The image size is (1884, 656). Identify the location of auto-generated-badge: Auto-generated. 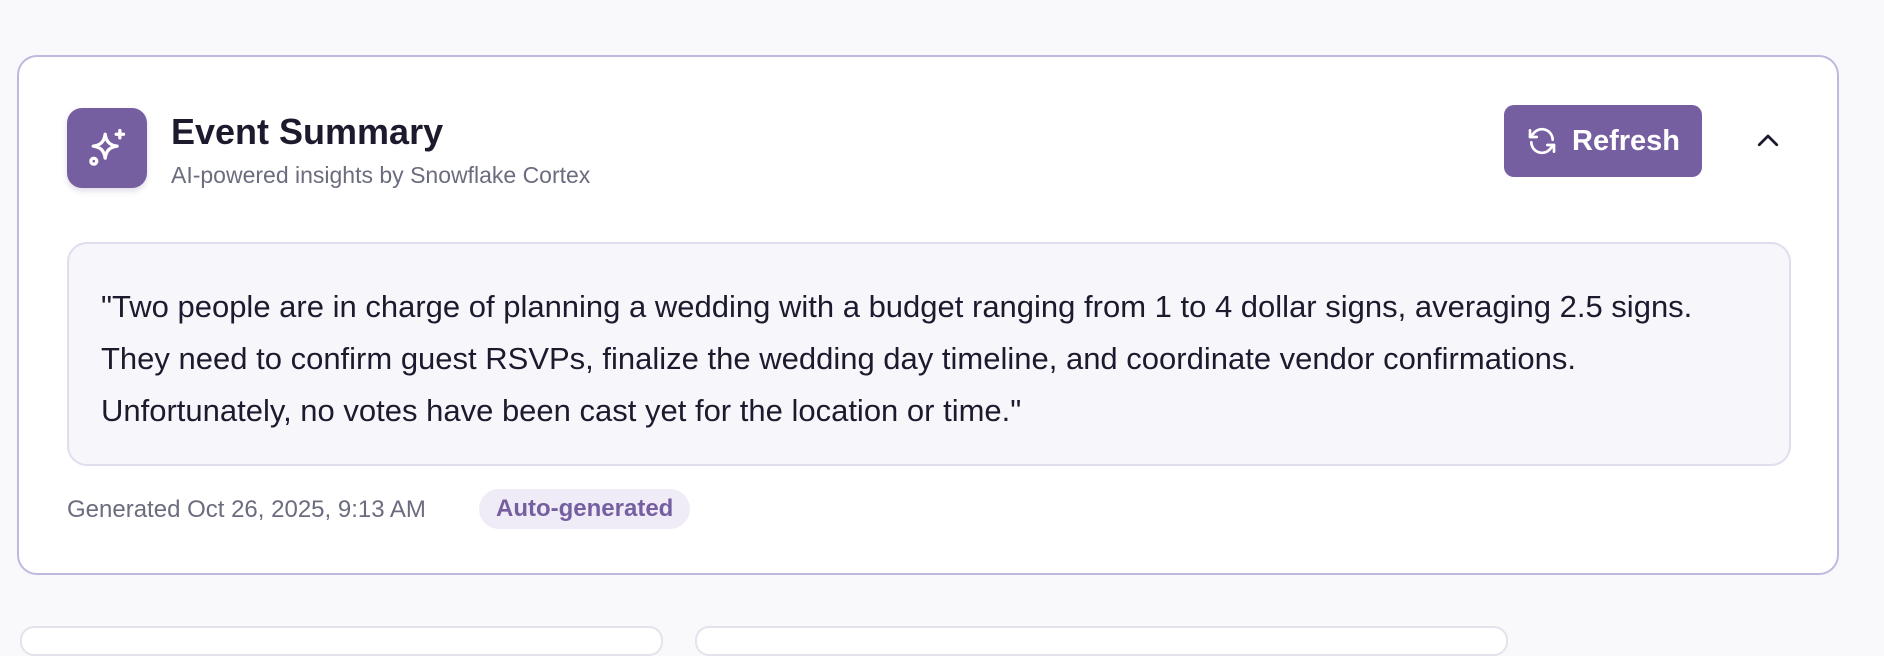
(585, 509).